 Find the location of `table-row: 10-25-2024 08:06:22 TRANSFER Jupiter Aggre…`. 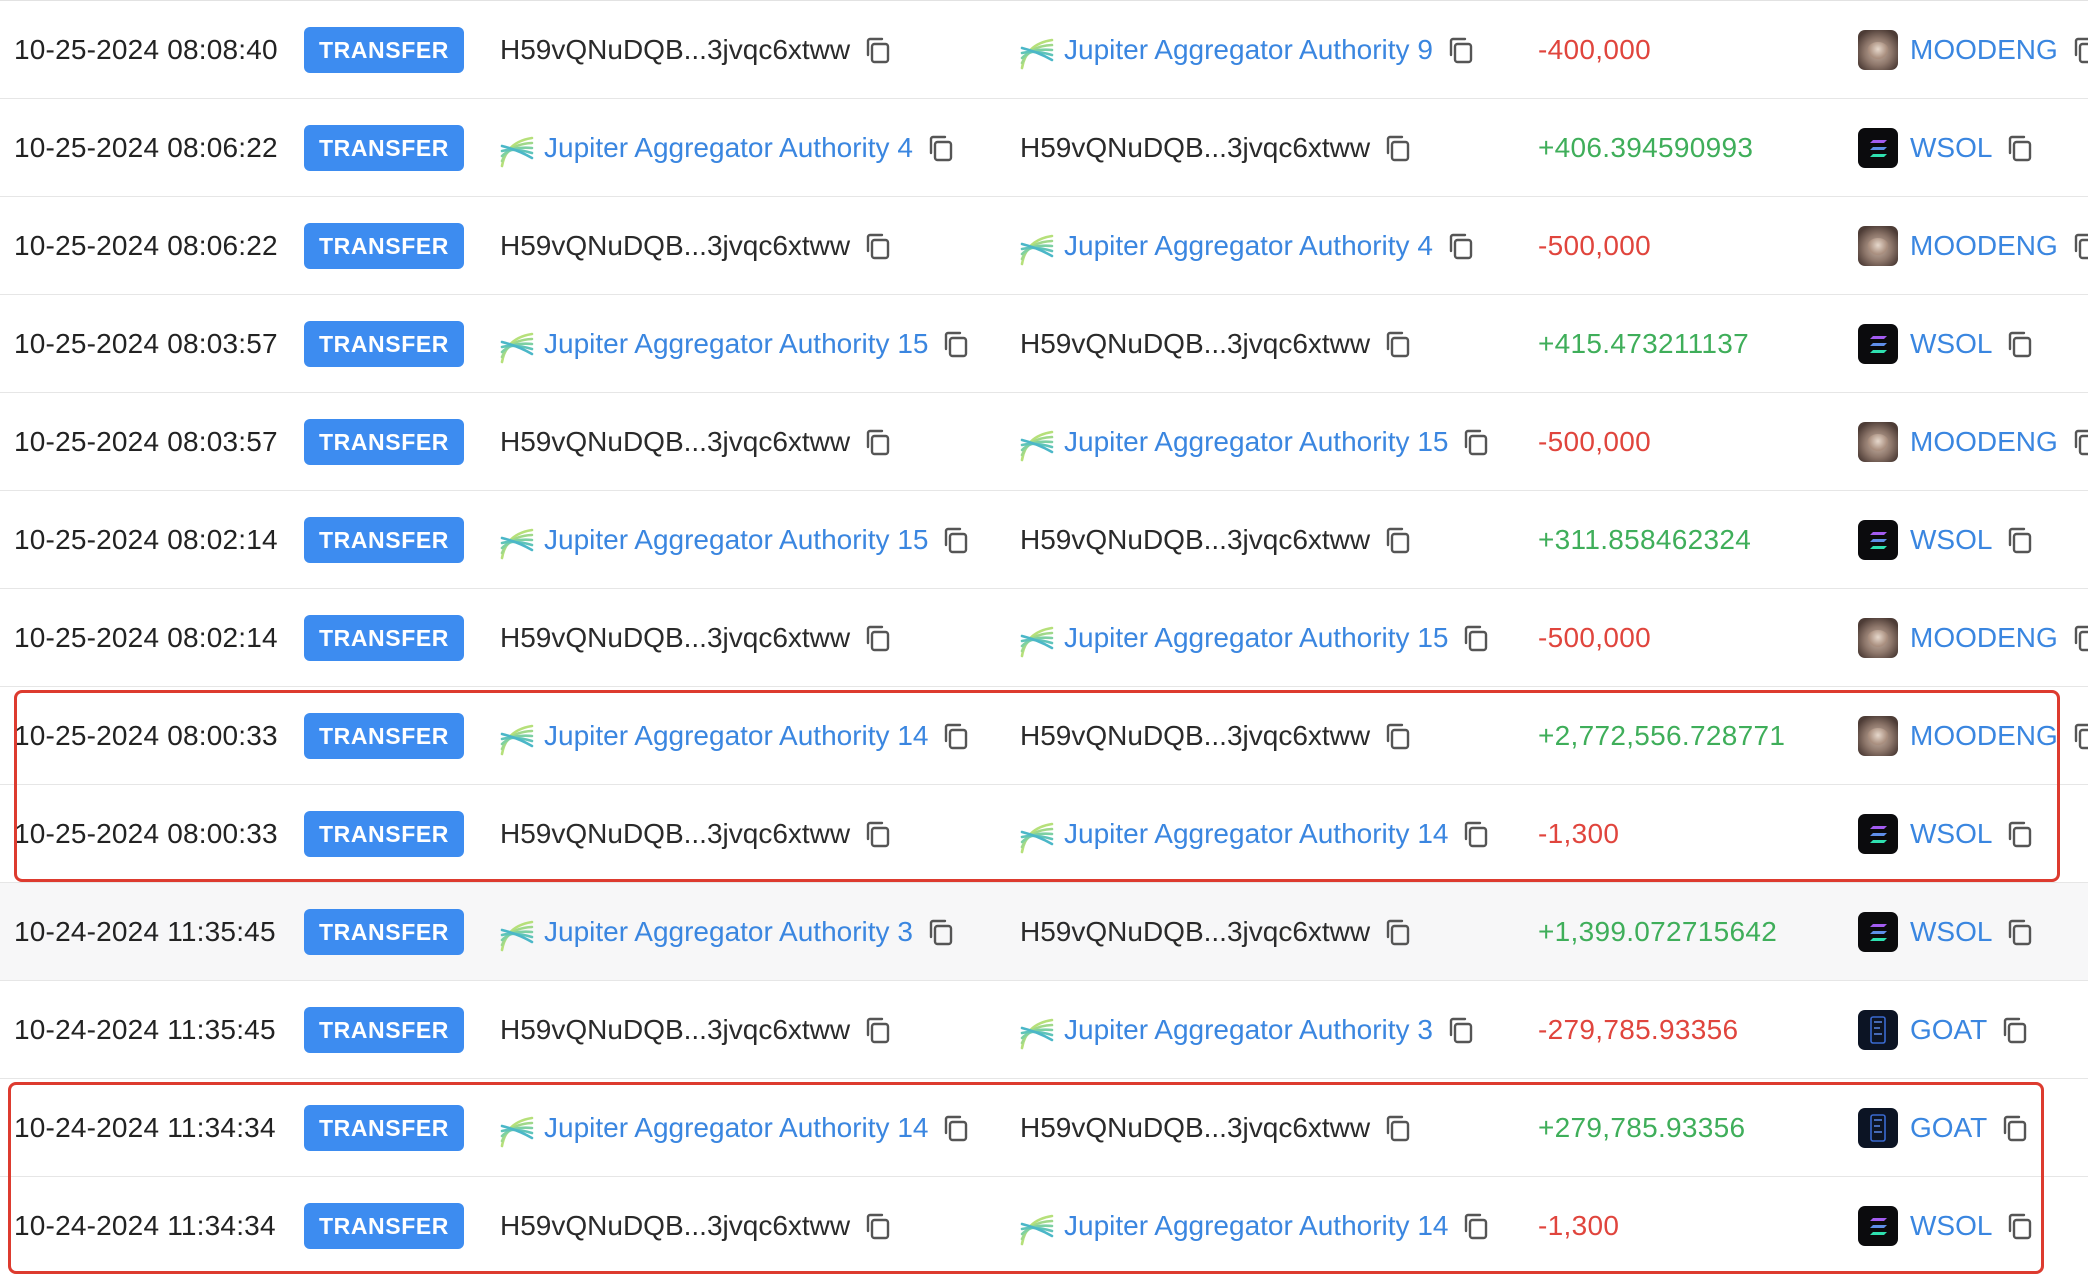

table-row: 10-25-2024 08:06:22 TRANSFER Jupiter Aggre… is located at coordinates (1044, 147).